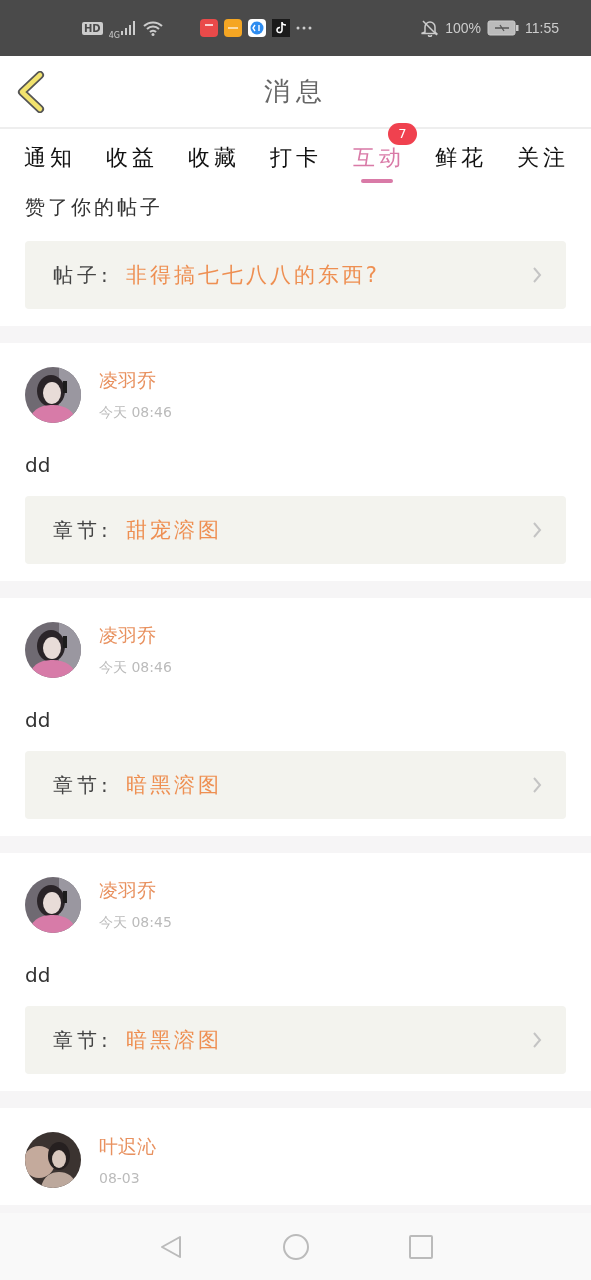  I want to click on timestamp: 今天 08:45, so click(135, 923).